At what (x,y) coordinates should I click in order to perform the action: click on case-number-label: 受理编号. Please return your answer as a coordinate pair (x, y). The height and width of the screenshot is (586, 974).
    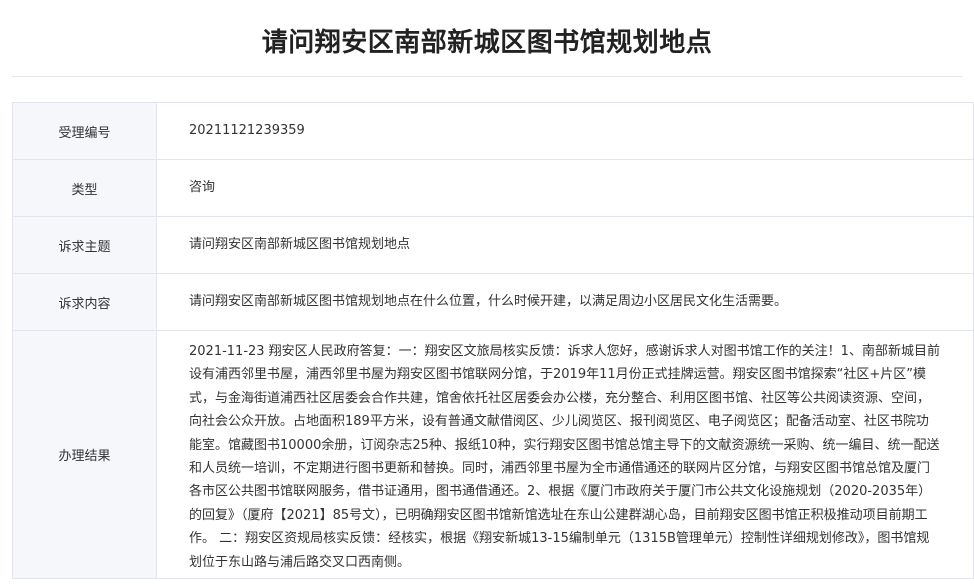
    Looking at the image, I should click on (84, 131).